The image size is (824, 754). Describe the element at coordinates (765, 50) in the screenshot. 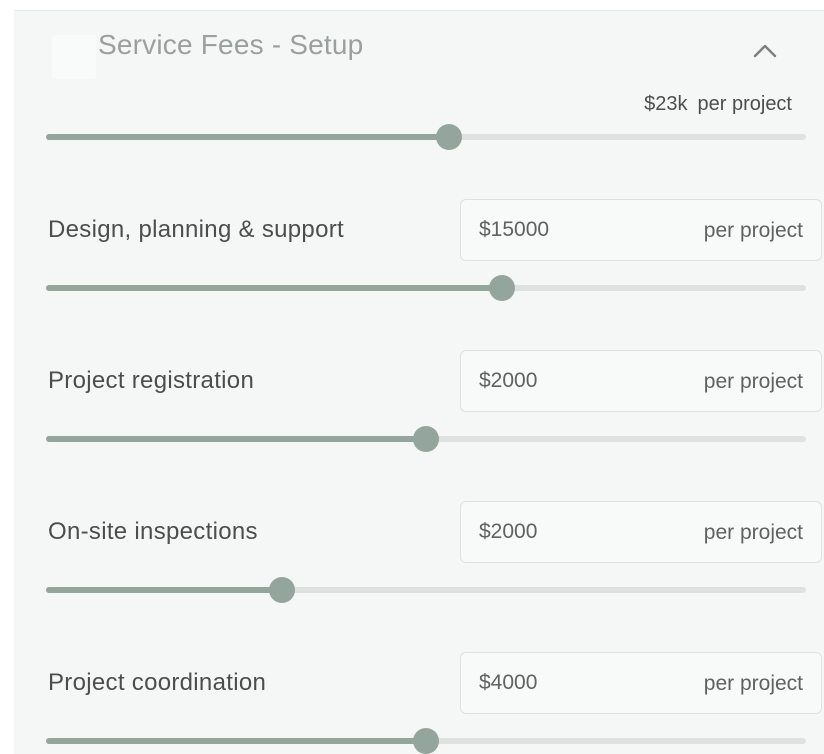

I see `chevron-up-icon` at that location.